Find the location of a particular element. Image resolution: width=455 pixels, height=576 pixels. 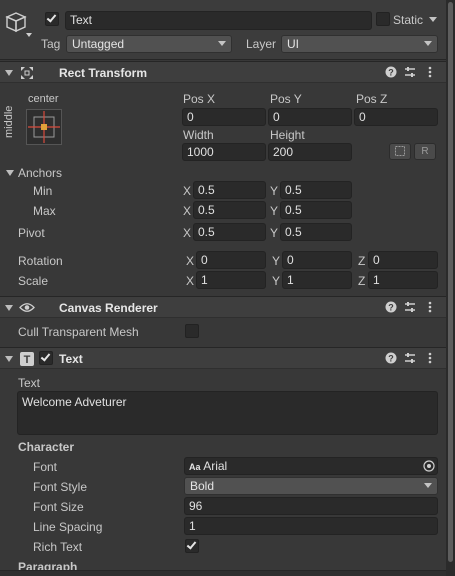

scale-label: Scale is located at coordinates (33, 281).